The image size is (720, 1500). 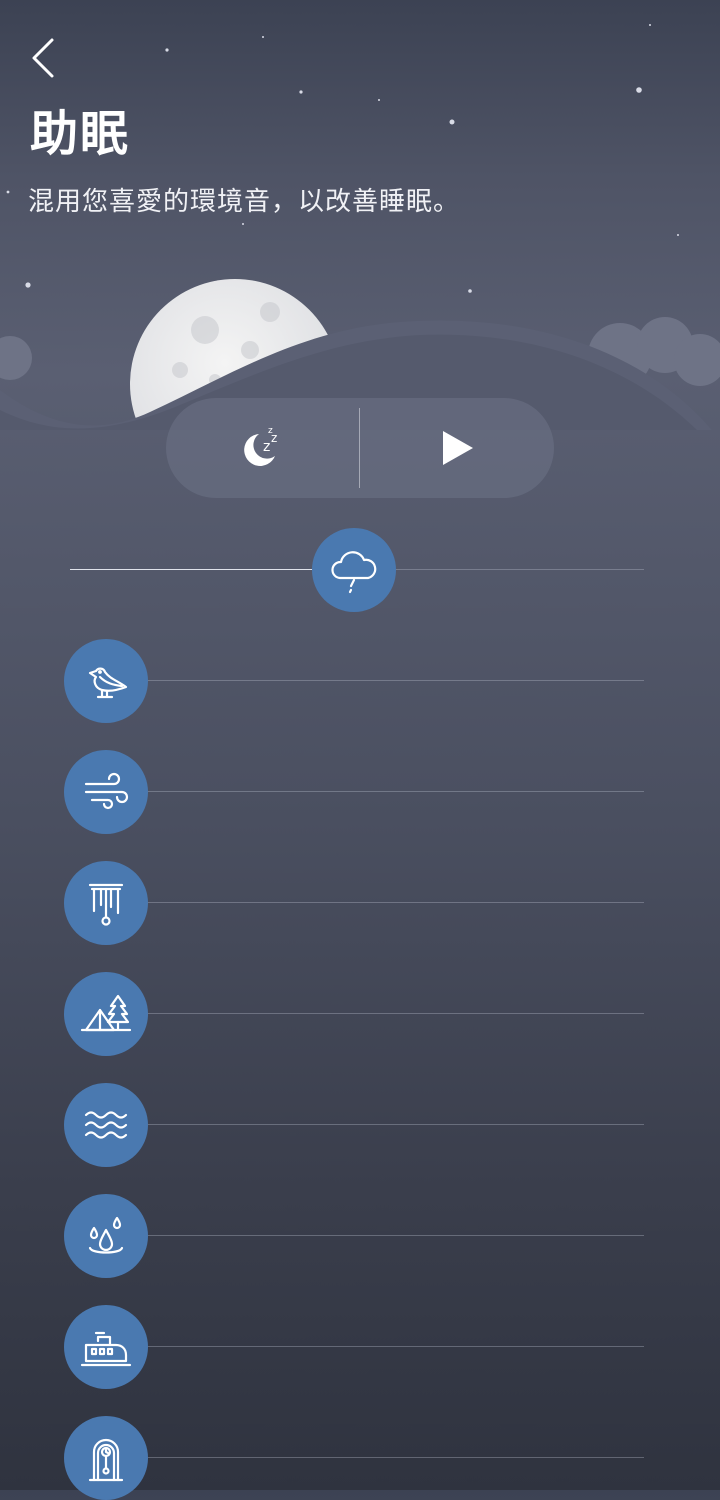 I want to click on slider-thumb-water-drop, so click(x=106, y=1236).